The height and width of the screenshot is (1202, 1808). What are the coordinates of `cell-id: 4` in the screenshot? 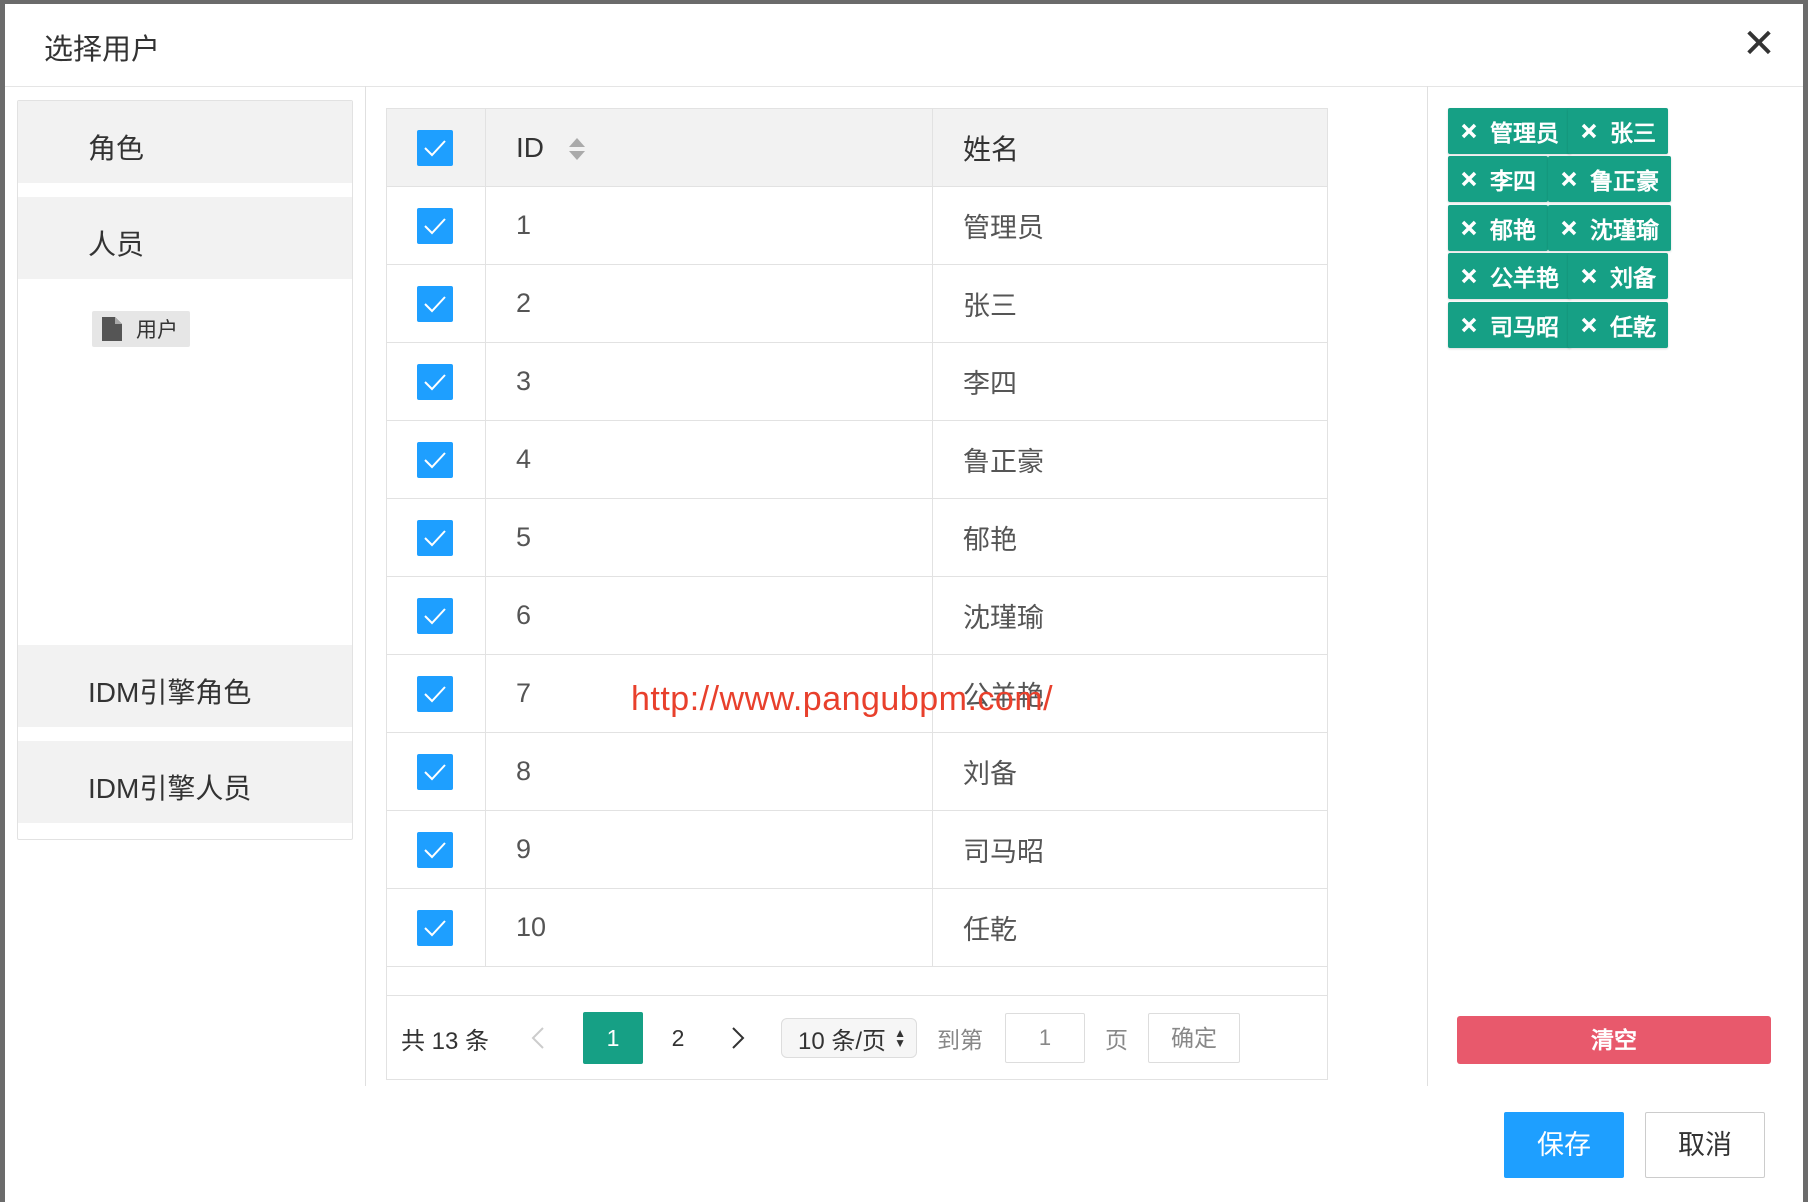 It's located at (709, 459).